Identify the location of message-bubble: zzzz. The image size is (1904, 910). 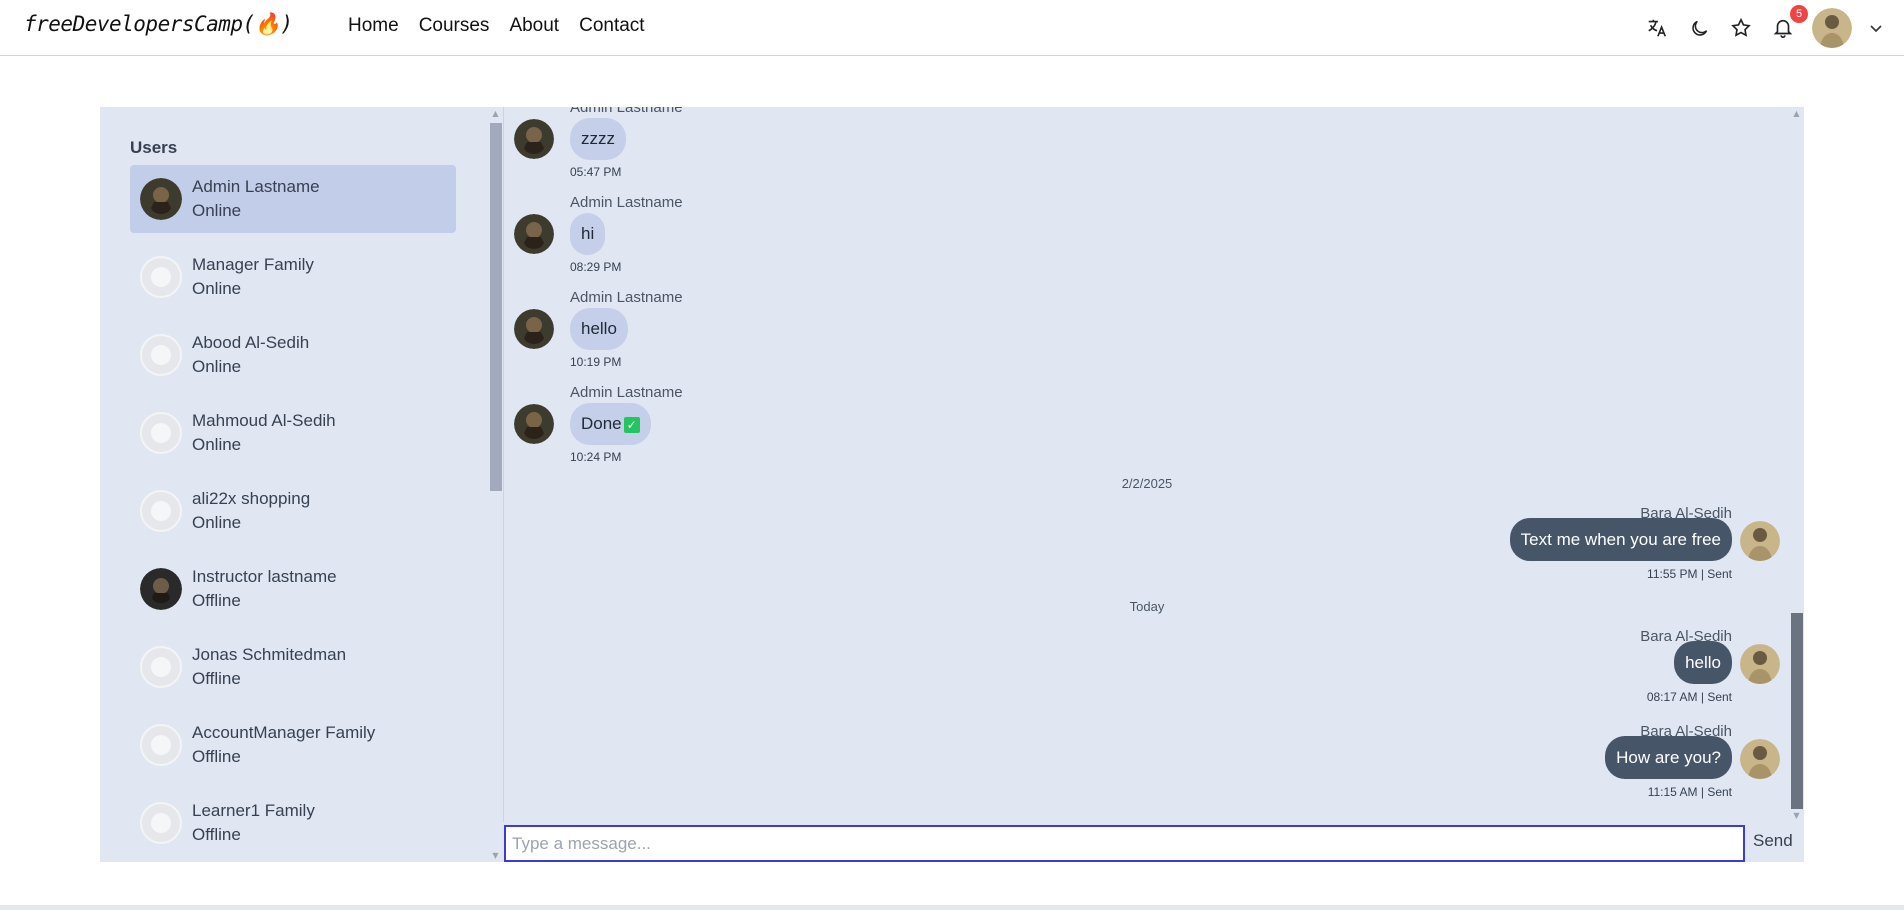
(598, 139).